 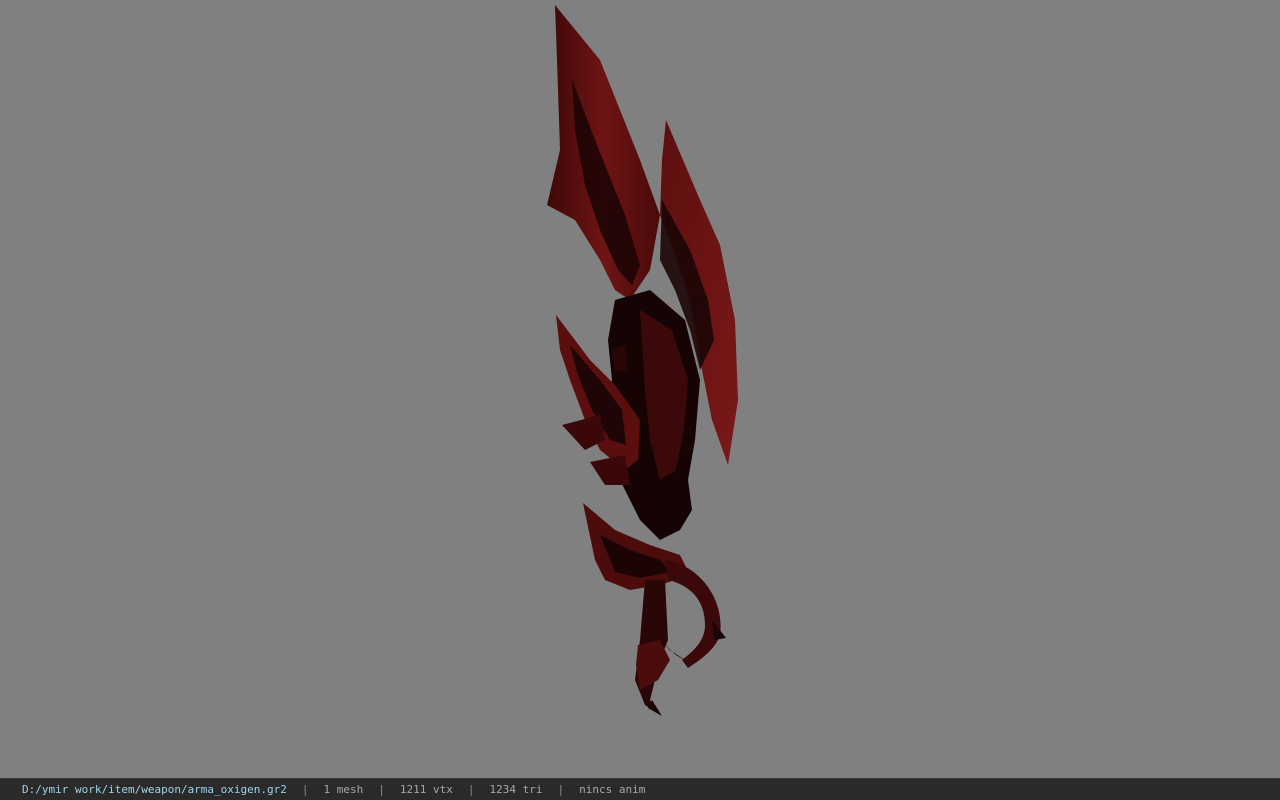 I want to click on claw-hook, so click(x=693, y=614).